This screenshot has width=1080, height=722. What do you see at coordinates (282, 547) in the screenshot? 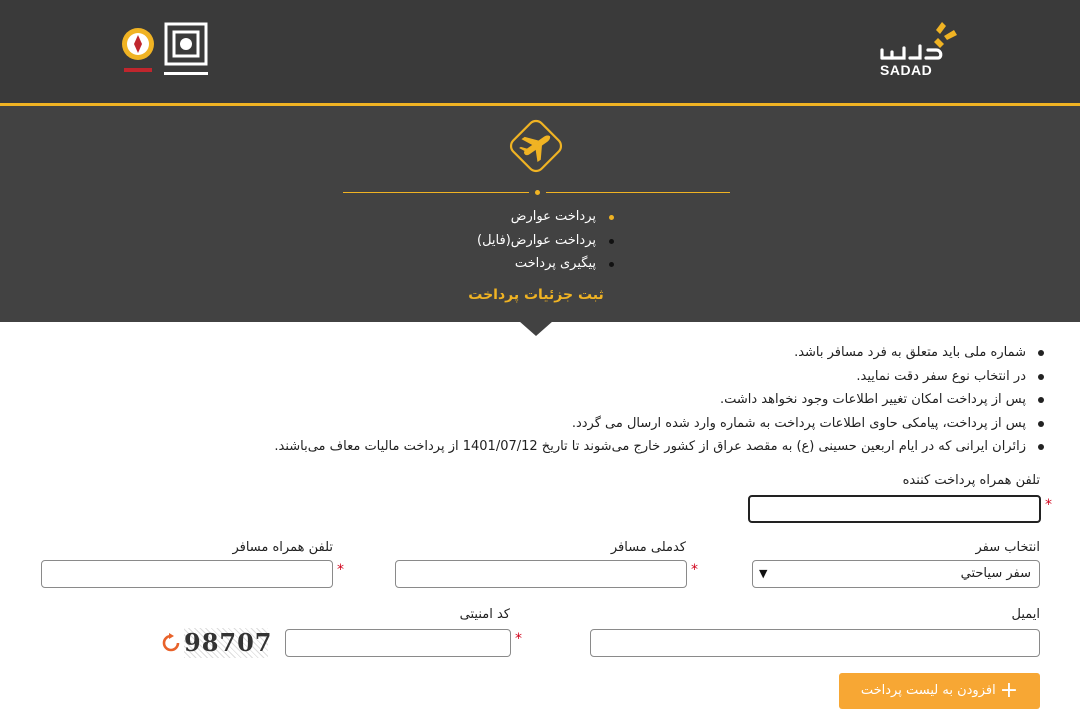
I see `passenger-phone-label: تلفن همراه مسافر` at bounding box center [282, 547].